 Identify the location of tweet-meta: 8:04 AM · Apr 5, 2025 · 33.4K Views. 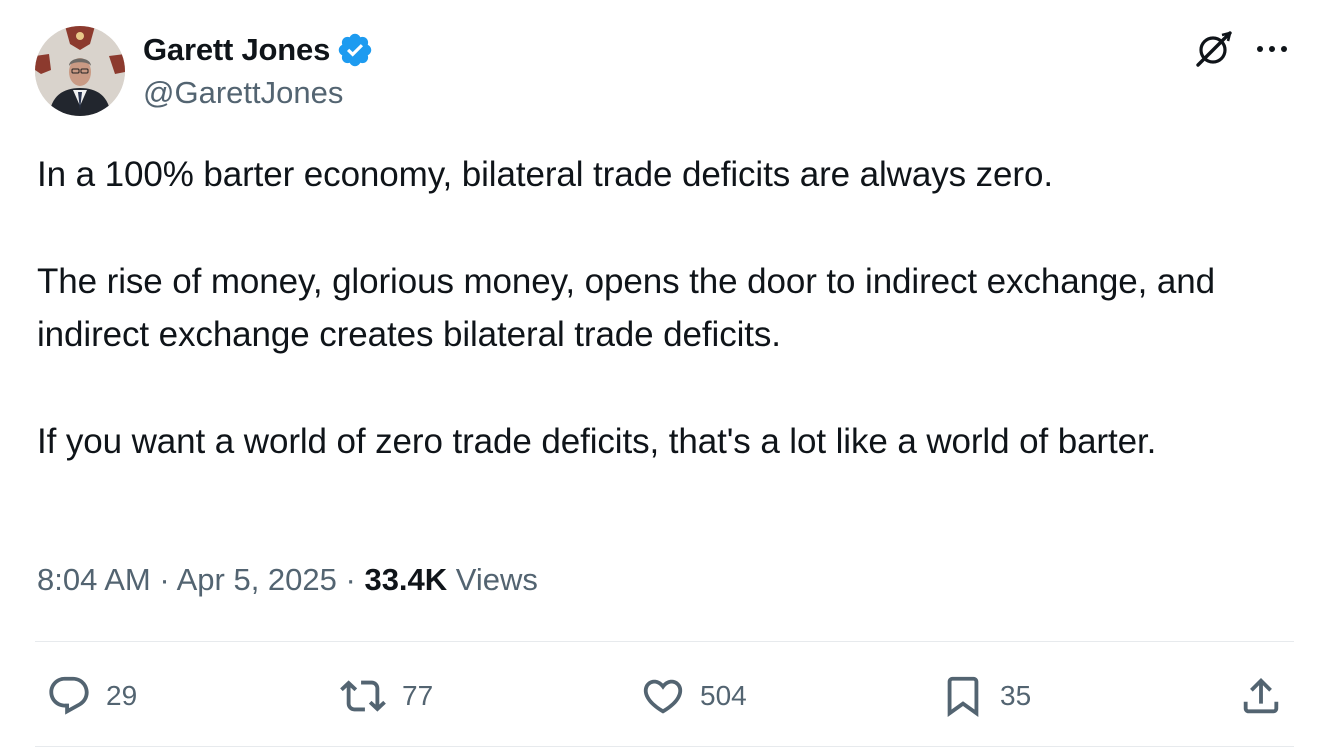
(287, 580).